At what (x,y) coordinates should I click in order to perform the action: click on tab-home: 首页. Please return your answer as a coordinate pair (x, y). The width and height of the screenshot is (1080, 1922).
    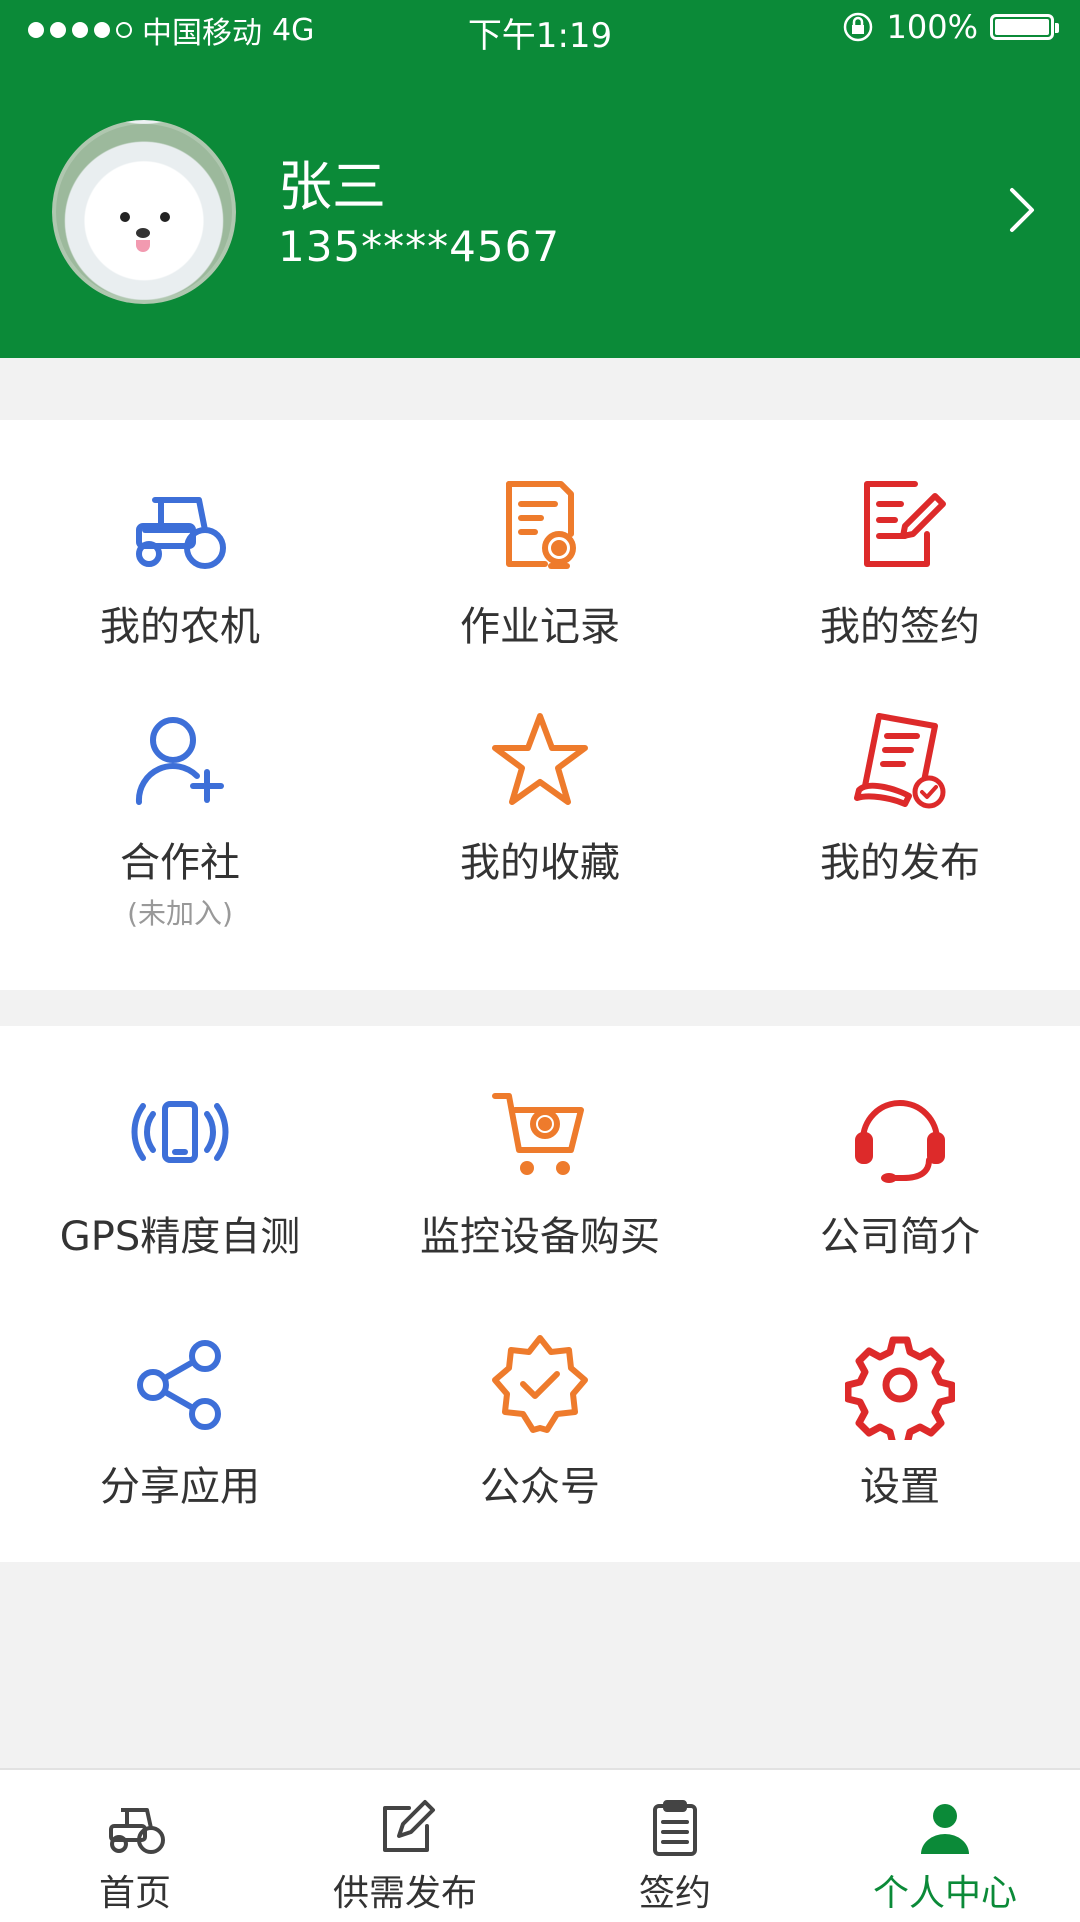
    Looking at the image, I should click on (135, 1846).